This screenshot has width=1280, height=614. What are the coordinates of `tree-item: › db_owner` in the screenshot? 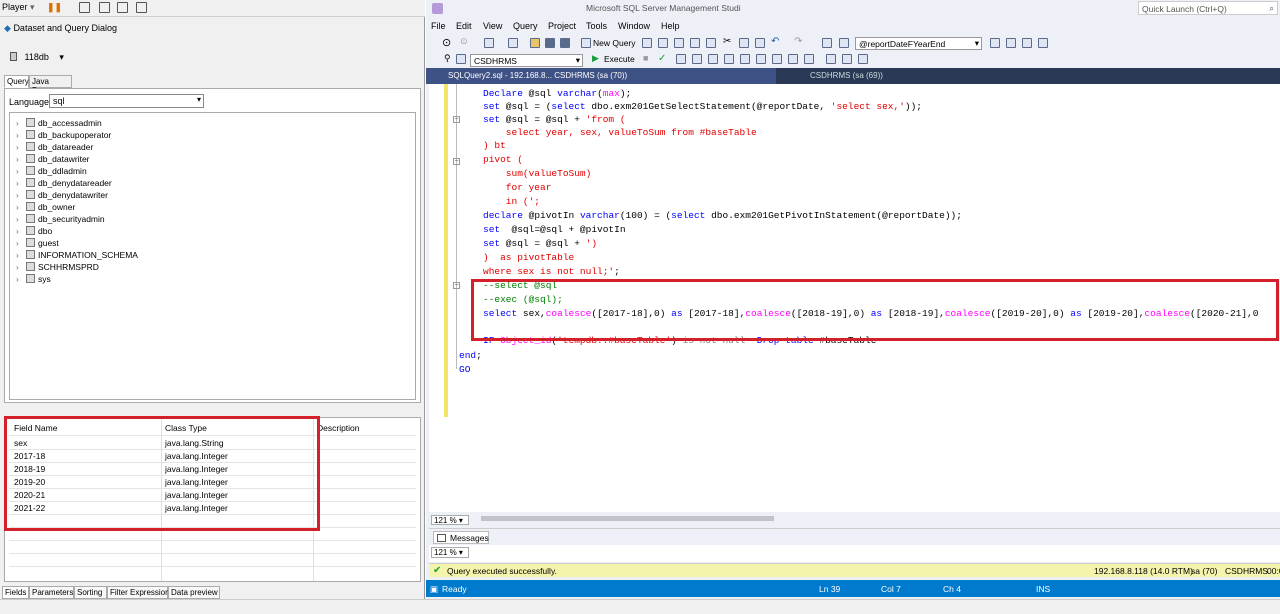 It's located at (45, 207).